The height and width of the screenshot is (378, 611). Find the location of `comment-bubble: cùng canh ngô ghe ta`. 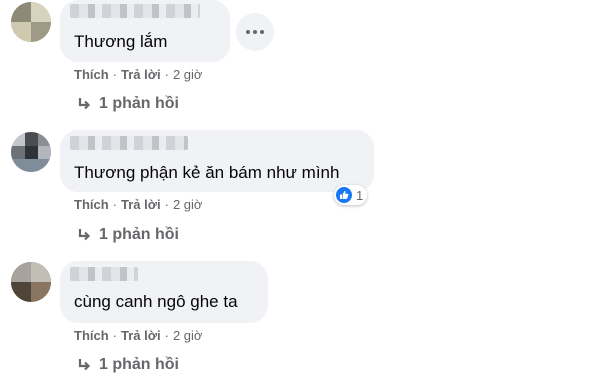

comment-bubble: cùng canh ngô ghe ta is located at coordinates (164, 292).